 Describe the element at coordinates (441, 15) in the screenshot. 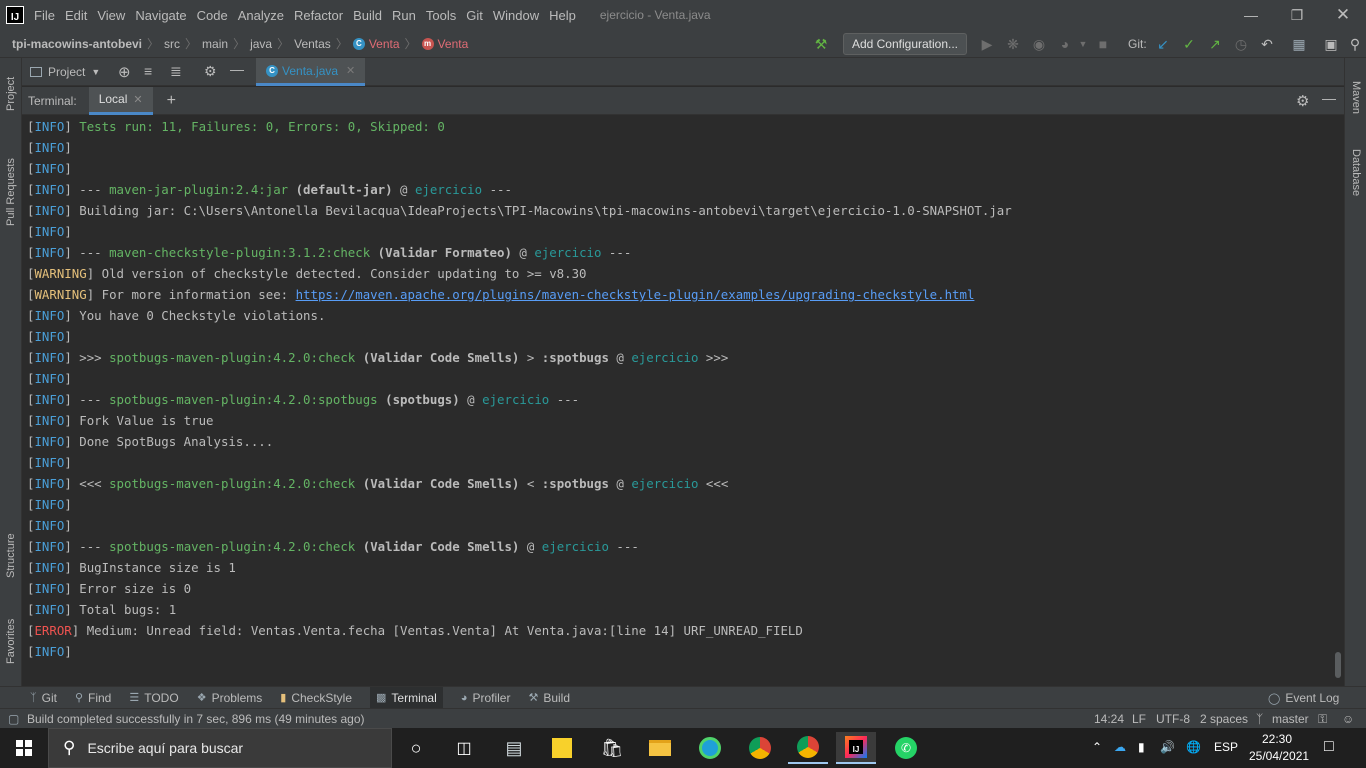

I see `menu-item-tools: Tools` at that location.